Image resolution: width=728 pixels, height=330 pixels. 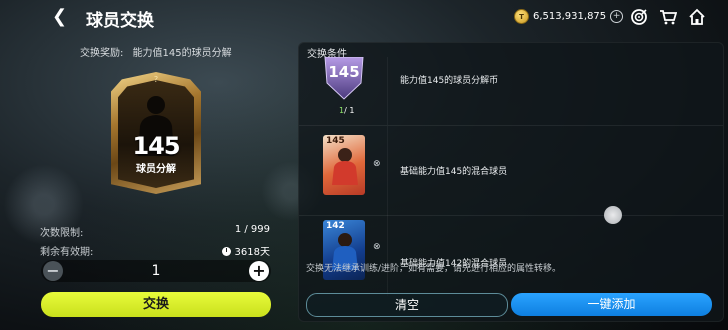 I want to click on pack-value: 145, so click(x=156, y=146).